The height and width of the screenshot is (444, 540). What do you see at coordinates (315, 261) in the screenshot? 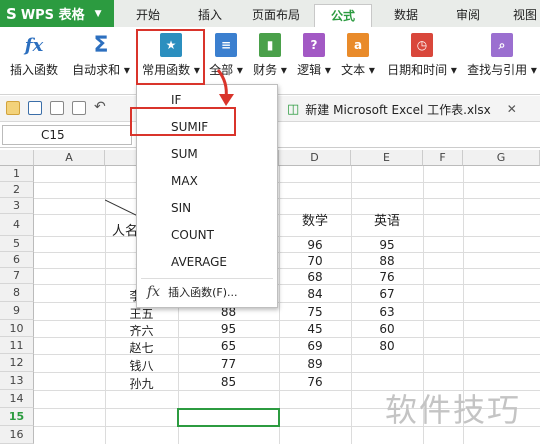
I see `math-cell: 70` at bounding box center [315, 261].